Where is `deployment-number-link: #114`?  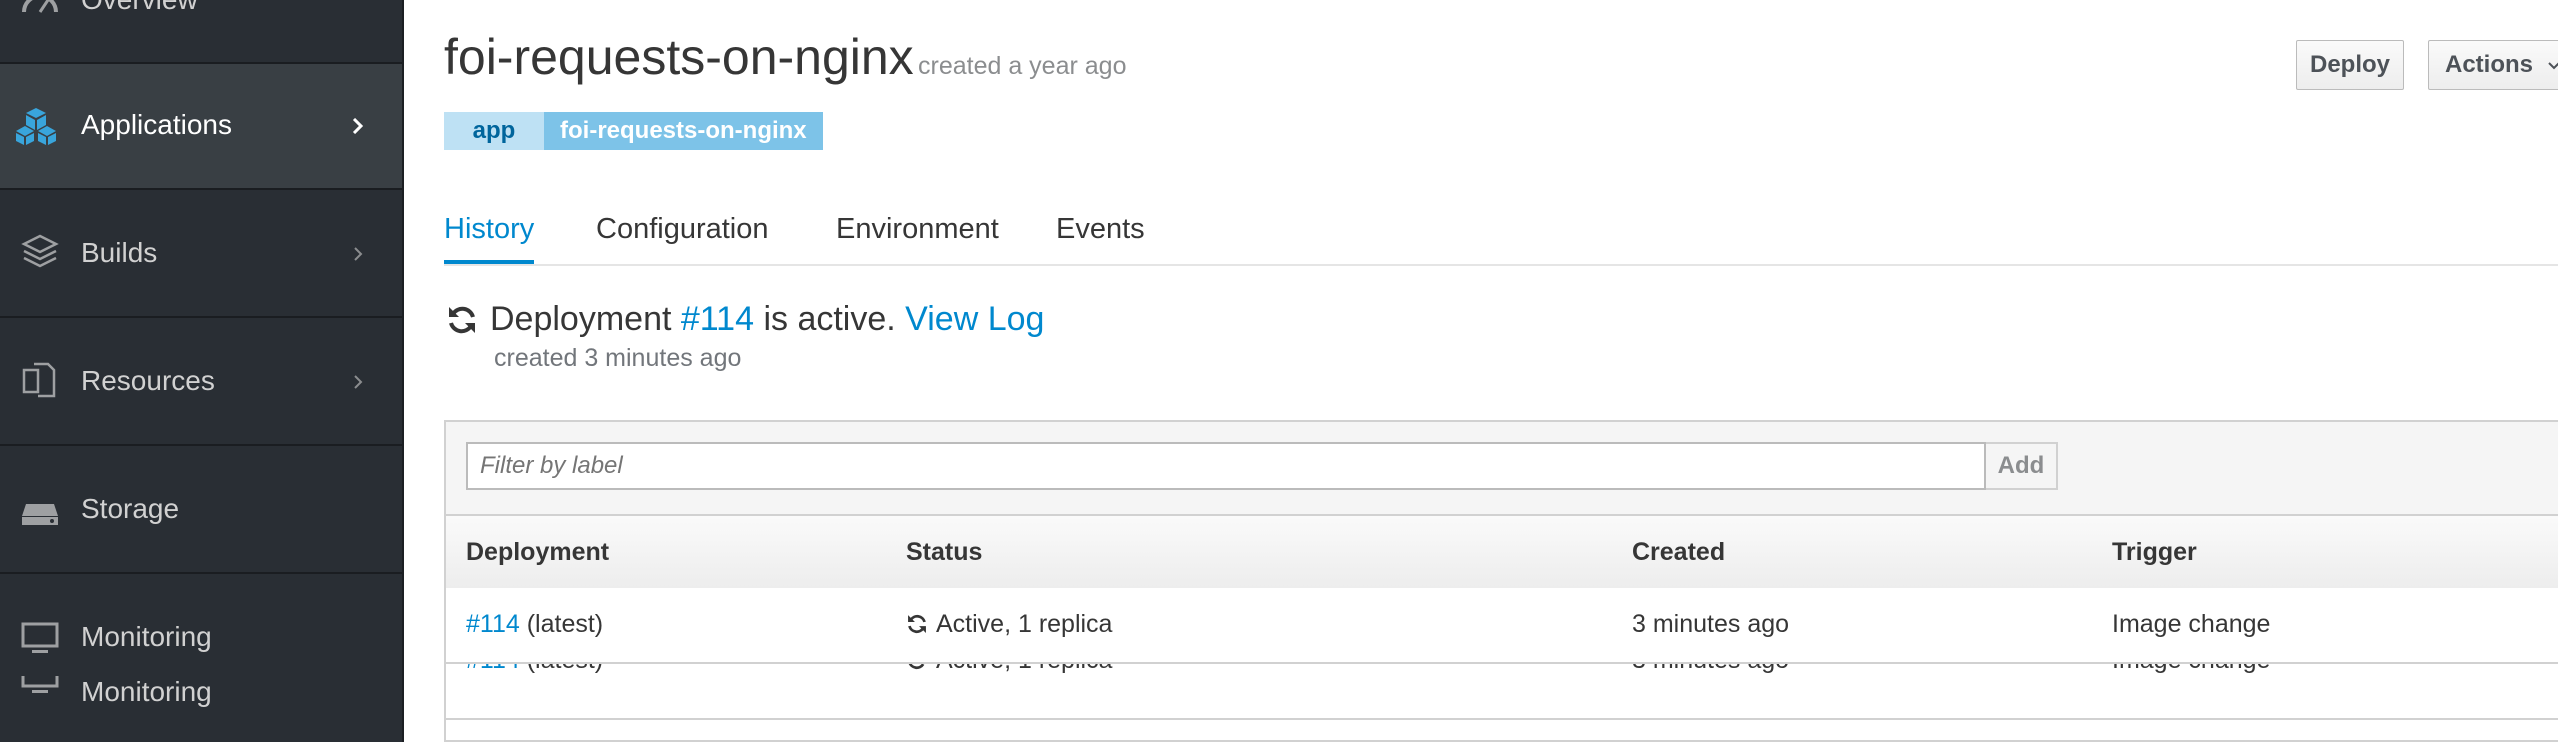
deployment-number-link: #114 is located at coordinates (717, 319).